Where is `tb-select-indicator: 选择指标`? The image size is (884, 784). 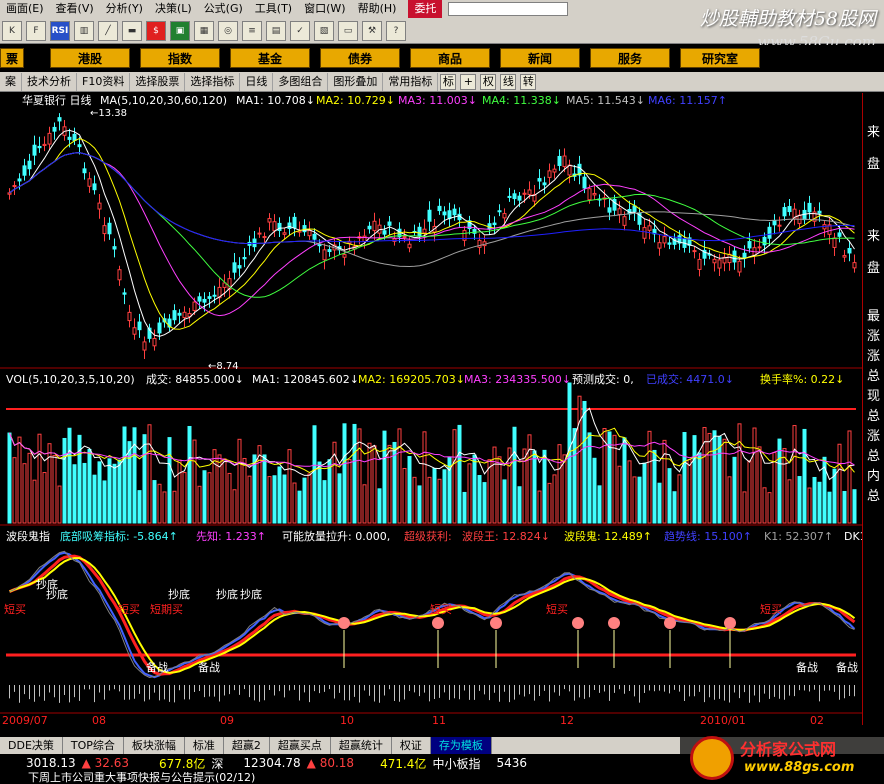 tb-select-indicator: 选择指标 is located at coordinates (213, 81).